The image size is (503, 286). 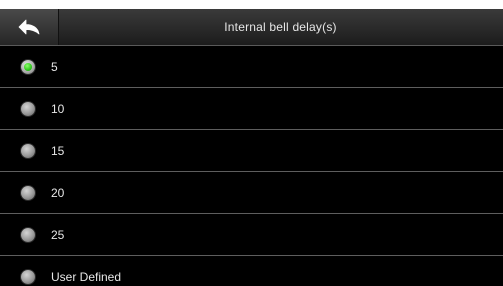 I want to click on option-10: 10, so click(x=251, y=109).